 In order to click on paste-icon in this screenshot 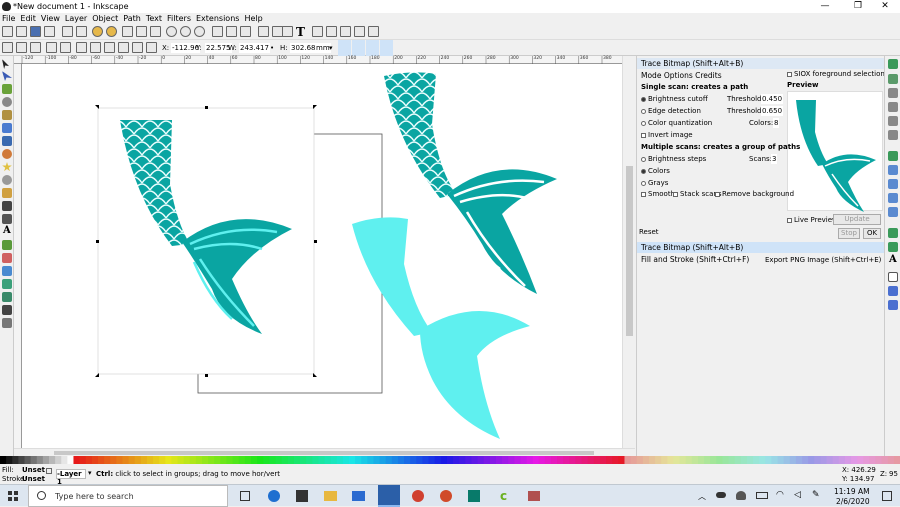, I will do `click(155, 31)`.